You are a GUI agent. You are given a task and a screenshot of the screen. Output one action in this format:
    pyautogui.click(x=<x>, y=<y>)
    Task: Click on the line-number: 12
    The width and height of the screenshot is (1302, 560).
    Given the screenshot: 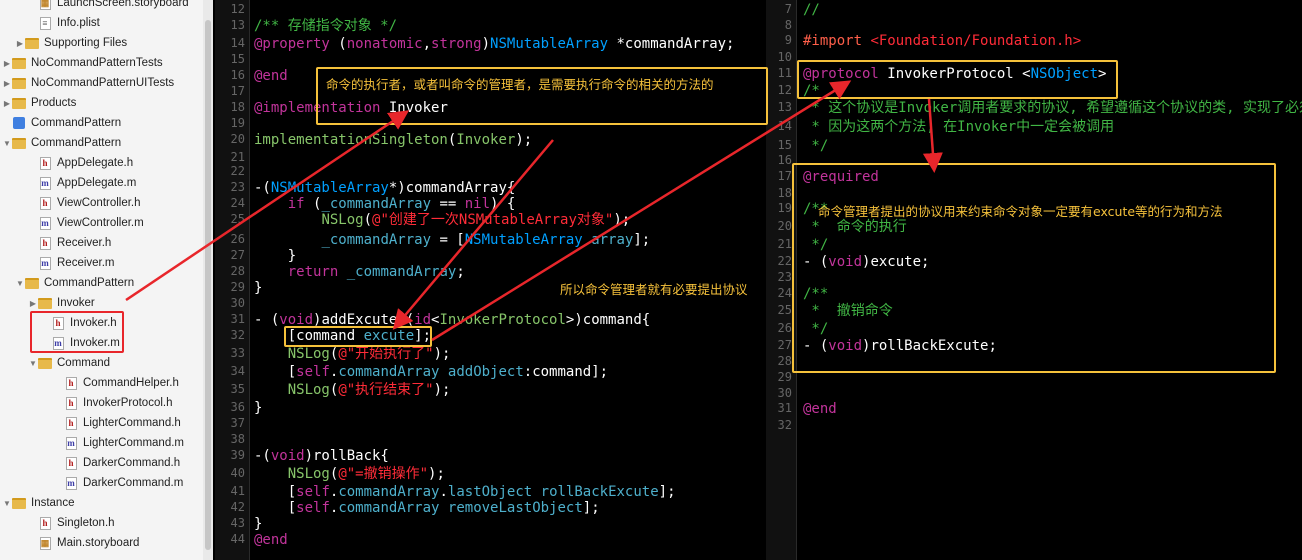 What is the action you would take?
    pyautogui.click(x=784, y=90)
    